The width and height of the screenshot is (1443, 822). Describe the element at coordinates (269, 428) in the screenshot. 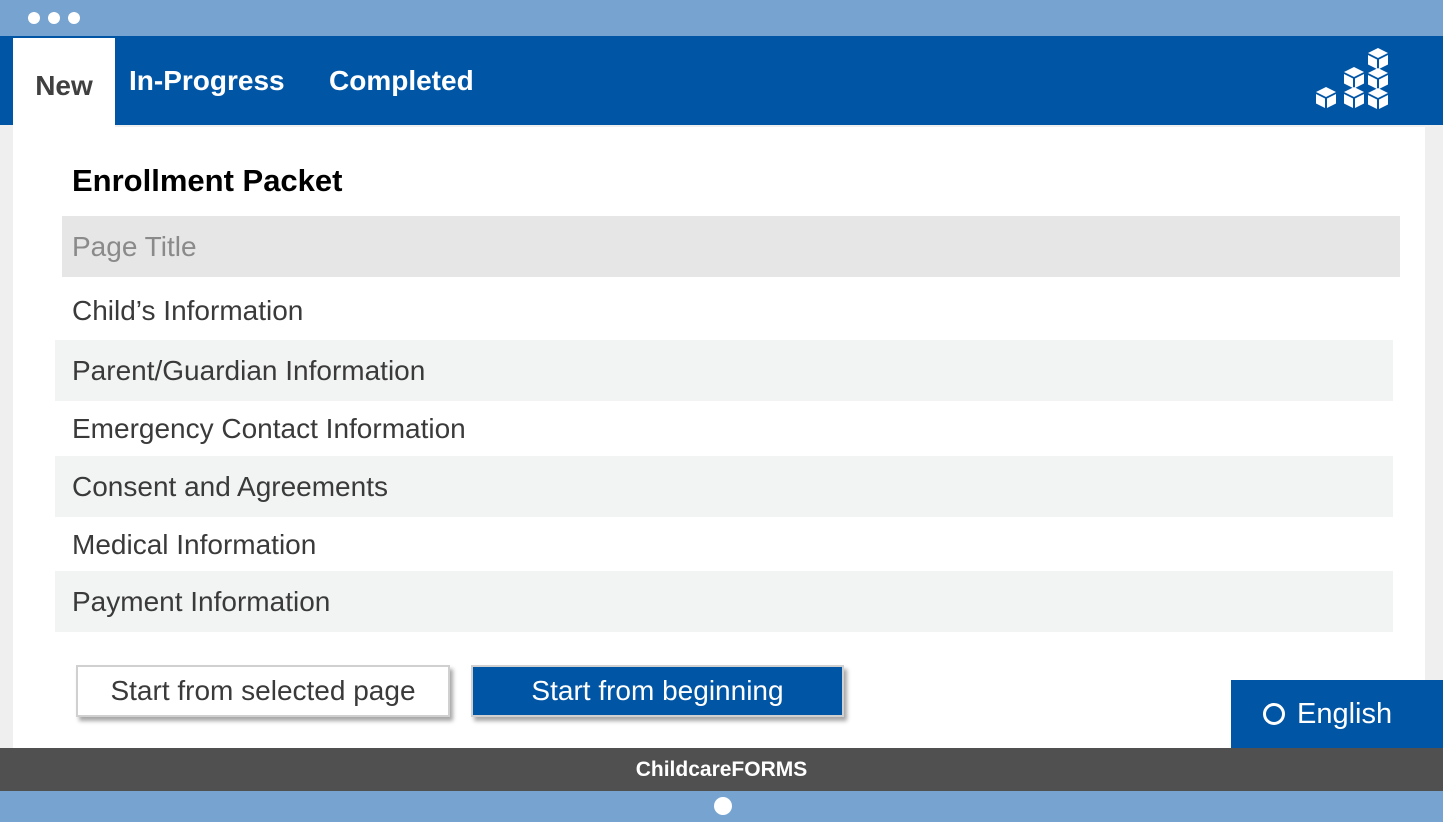

I see `page-row-label: Emergency Contact Information` at that location.